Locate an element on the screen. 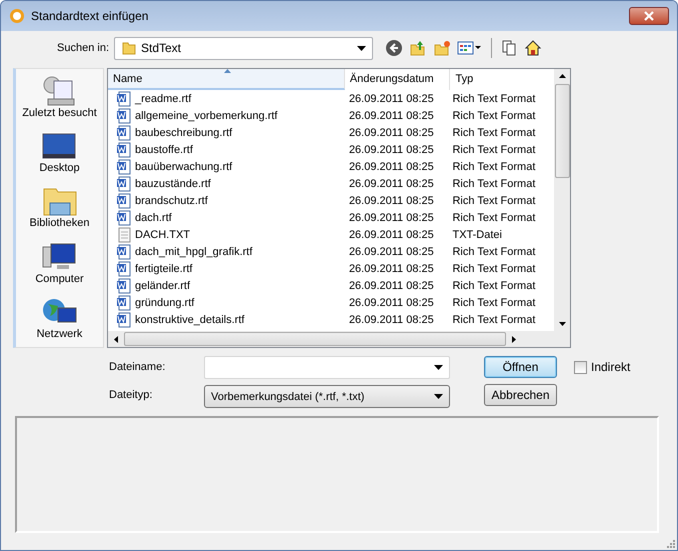 This screenshot has width=678, height=551. file-name: allgemeine_vorbemerkung.rtf is located at coordinates (206, 116).